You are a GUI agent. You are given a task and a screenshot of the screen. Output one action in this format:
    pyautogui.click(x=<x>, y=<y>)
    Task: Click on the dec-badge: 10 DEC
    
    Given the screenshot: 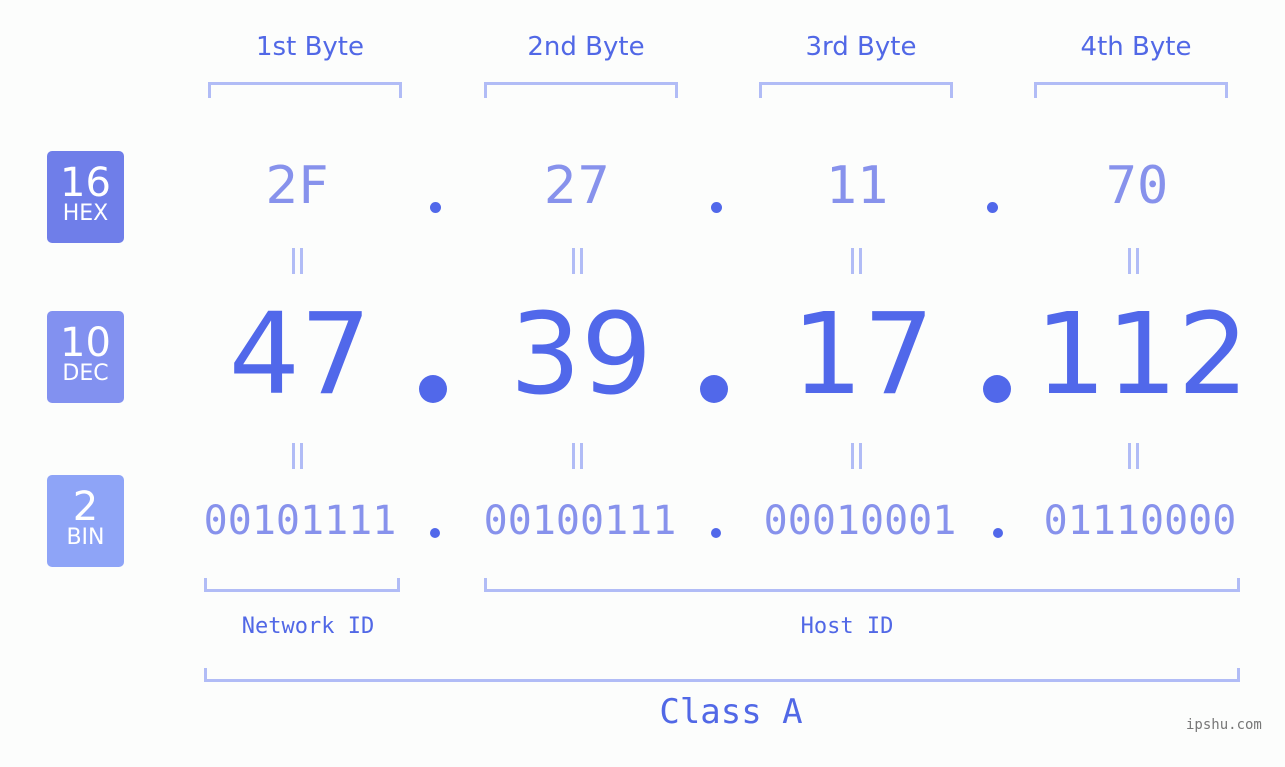 What is the action you would take?
    pyautogui.click(x=85, y=357)
    